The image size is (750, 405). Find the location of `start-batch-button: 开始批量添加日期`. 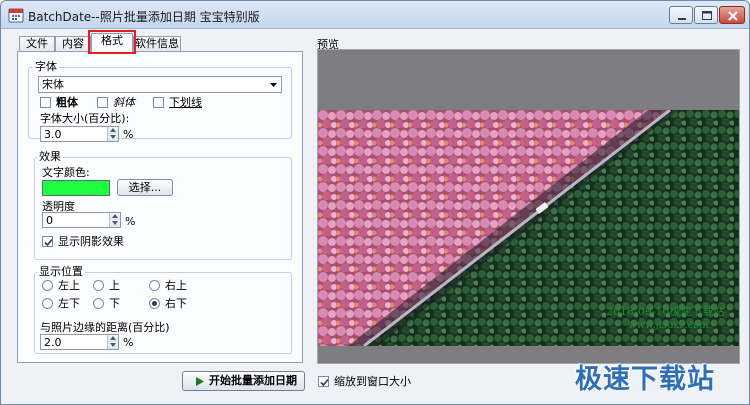

start-batch-button: 开始批量添加日期 is located at coordinates (243, 381).